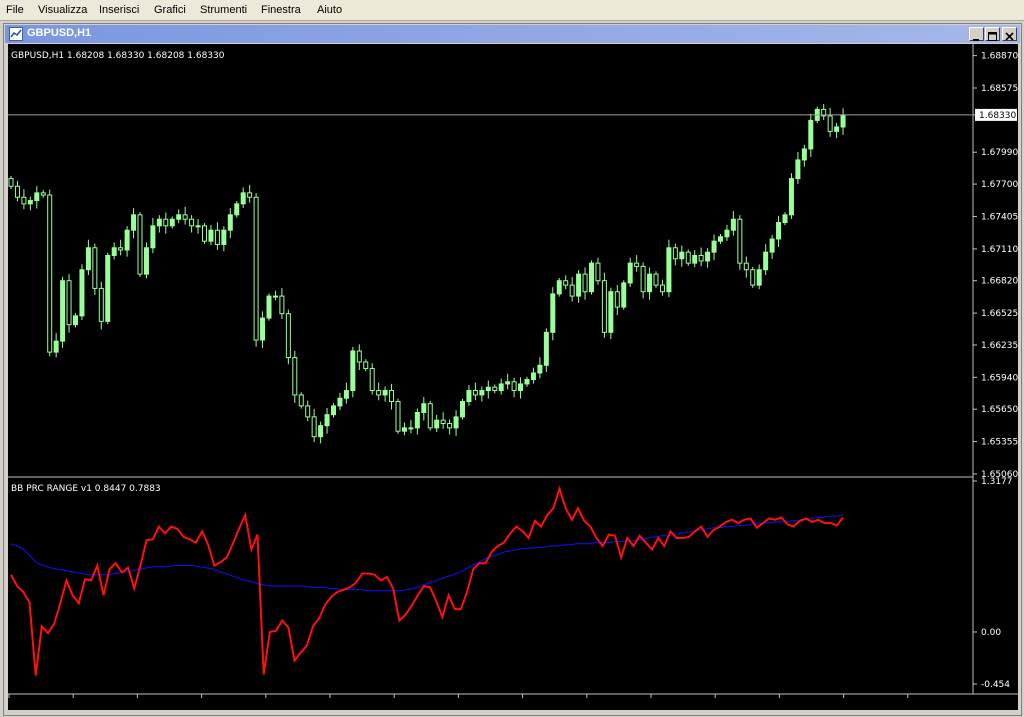  What do you see at coordinates (16, 34) in the screenshot?
I see `chart-window-icon` at bounding box center [16, 34].